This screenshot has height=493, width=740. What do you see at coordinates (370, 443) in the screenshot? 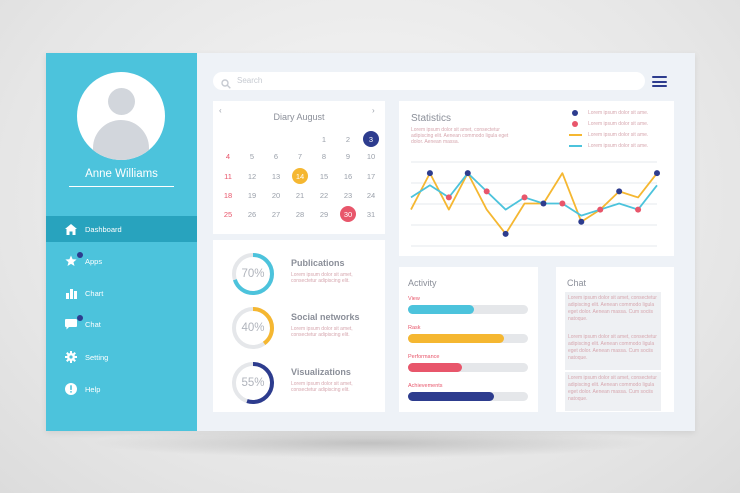
I see `floor-shadow` at bounding box center [370, 443].